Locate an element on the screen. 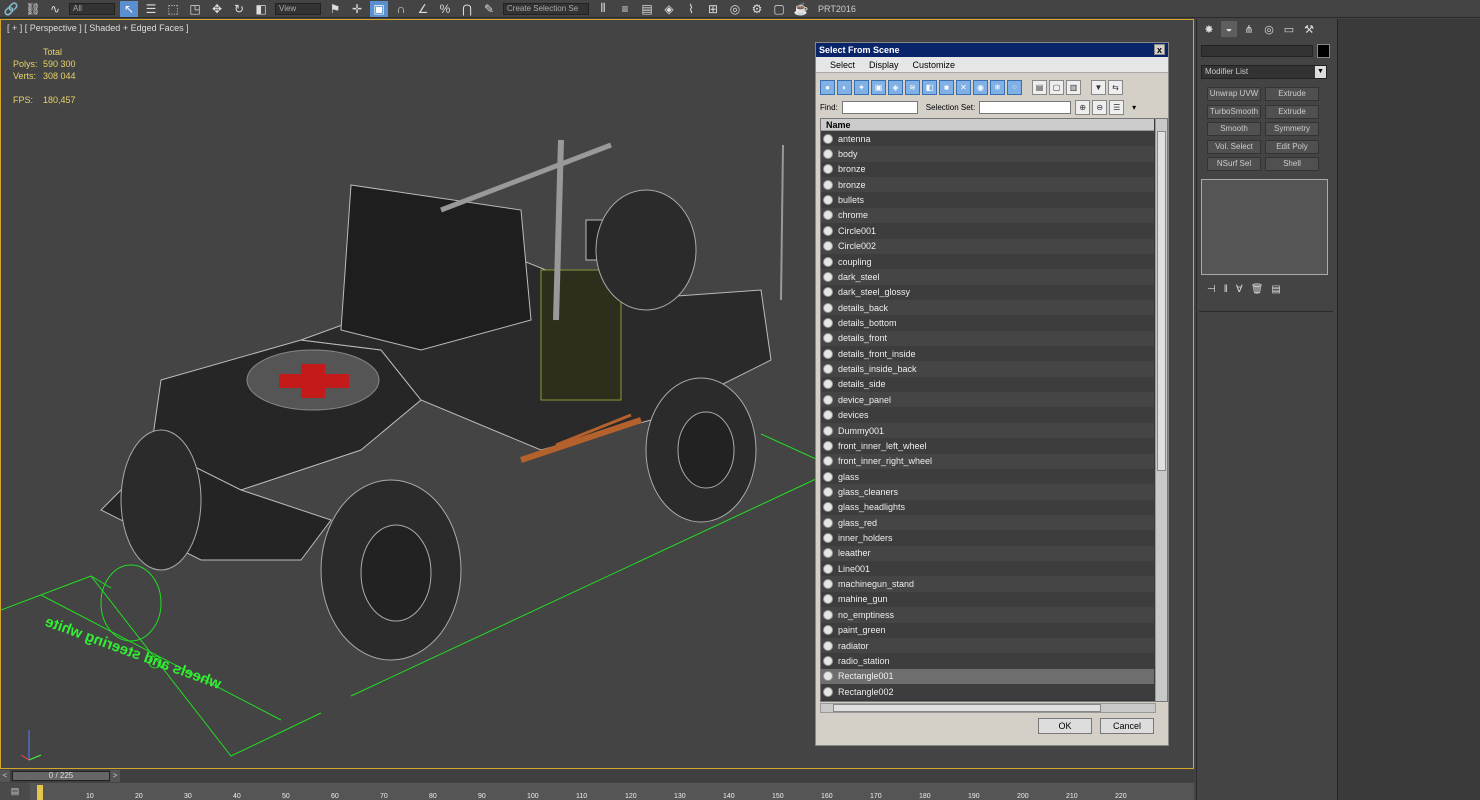 This screenshot has width=1480, height=800. time-slider: 0 / 225 is located at coordinates (61, 776).